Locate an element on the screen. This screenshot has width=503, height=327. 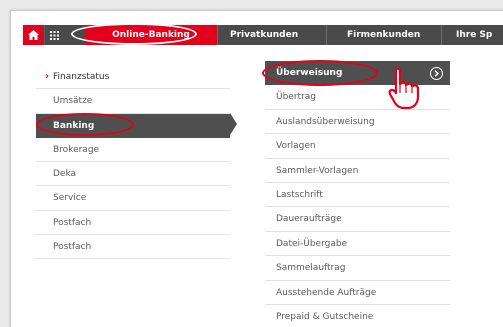
home-icon is located at coordinates (33, 35).